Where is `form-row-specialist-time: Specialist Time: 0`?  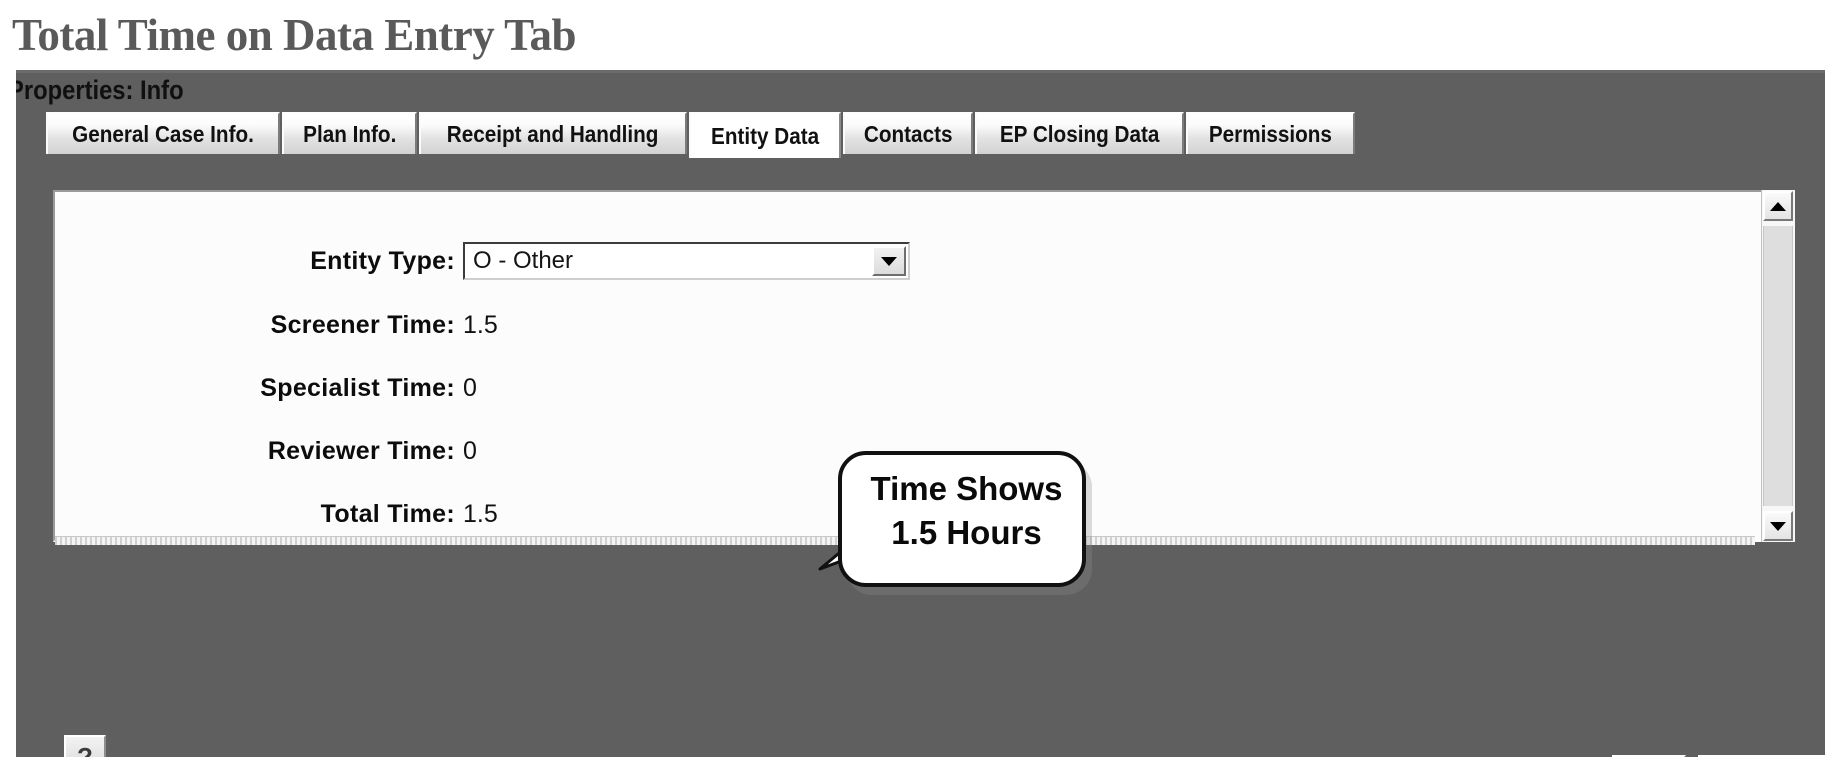 form-row-specialist-time: Specialist Time: 0 is located at coordinates (351, 388).